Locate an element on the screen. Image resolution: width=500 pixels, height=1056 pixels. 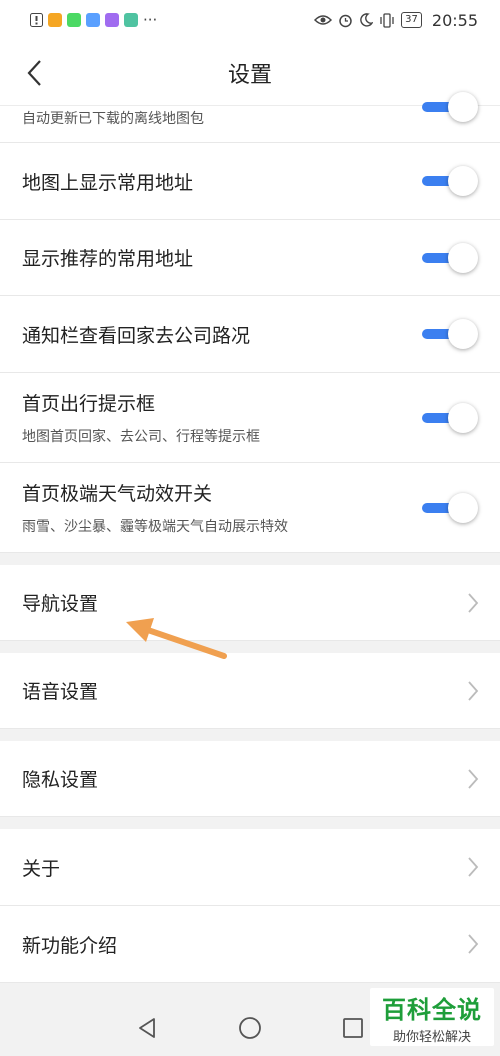
chevron-left-icon is located at coordinates (34, 73).